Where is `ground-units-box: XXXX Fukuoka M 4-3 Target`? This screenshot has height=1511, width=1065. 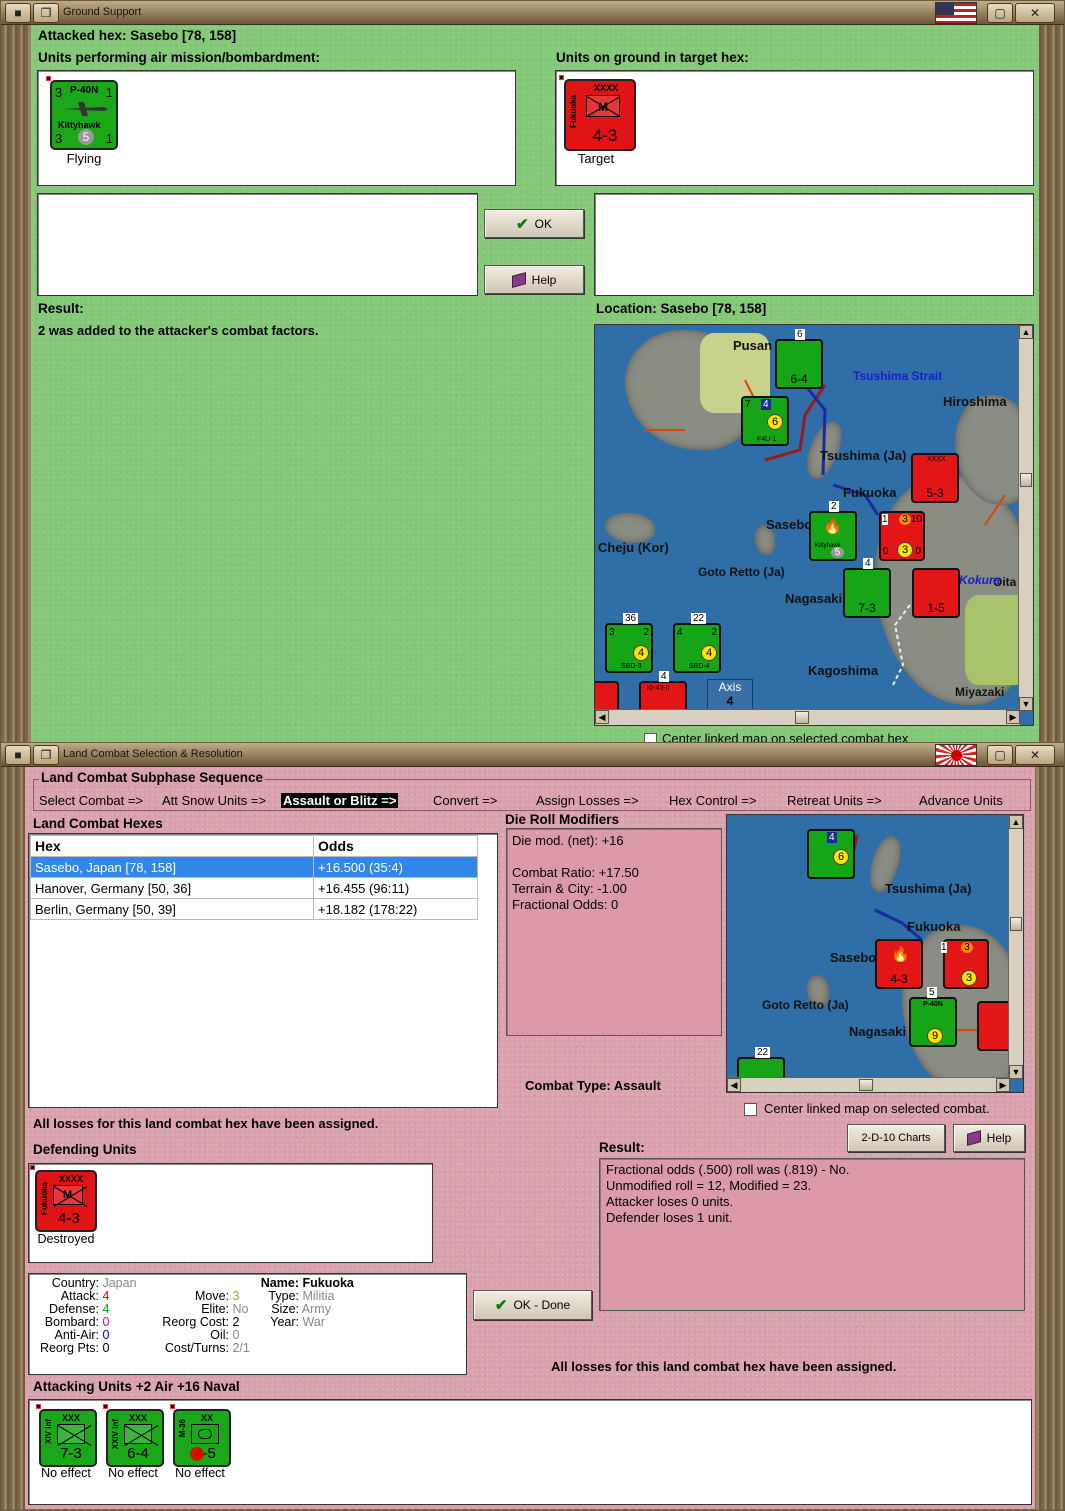
ground-units-box: XXXX Fukuoka M 4-3 Target is located at coordinates (794, 128).